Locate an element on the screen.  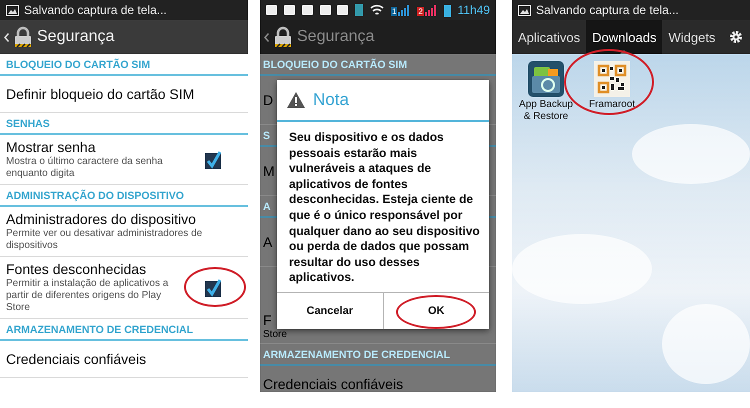
dialog-button: Cancelar is located at coordinates (329, 310).